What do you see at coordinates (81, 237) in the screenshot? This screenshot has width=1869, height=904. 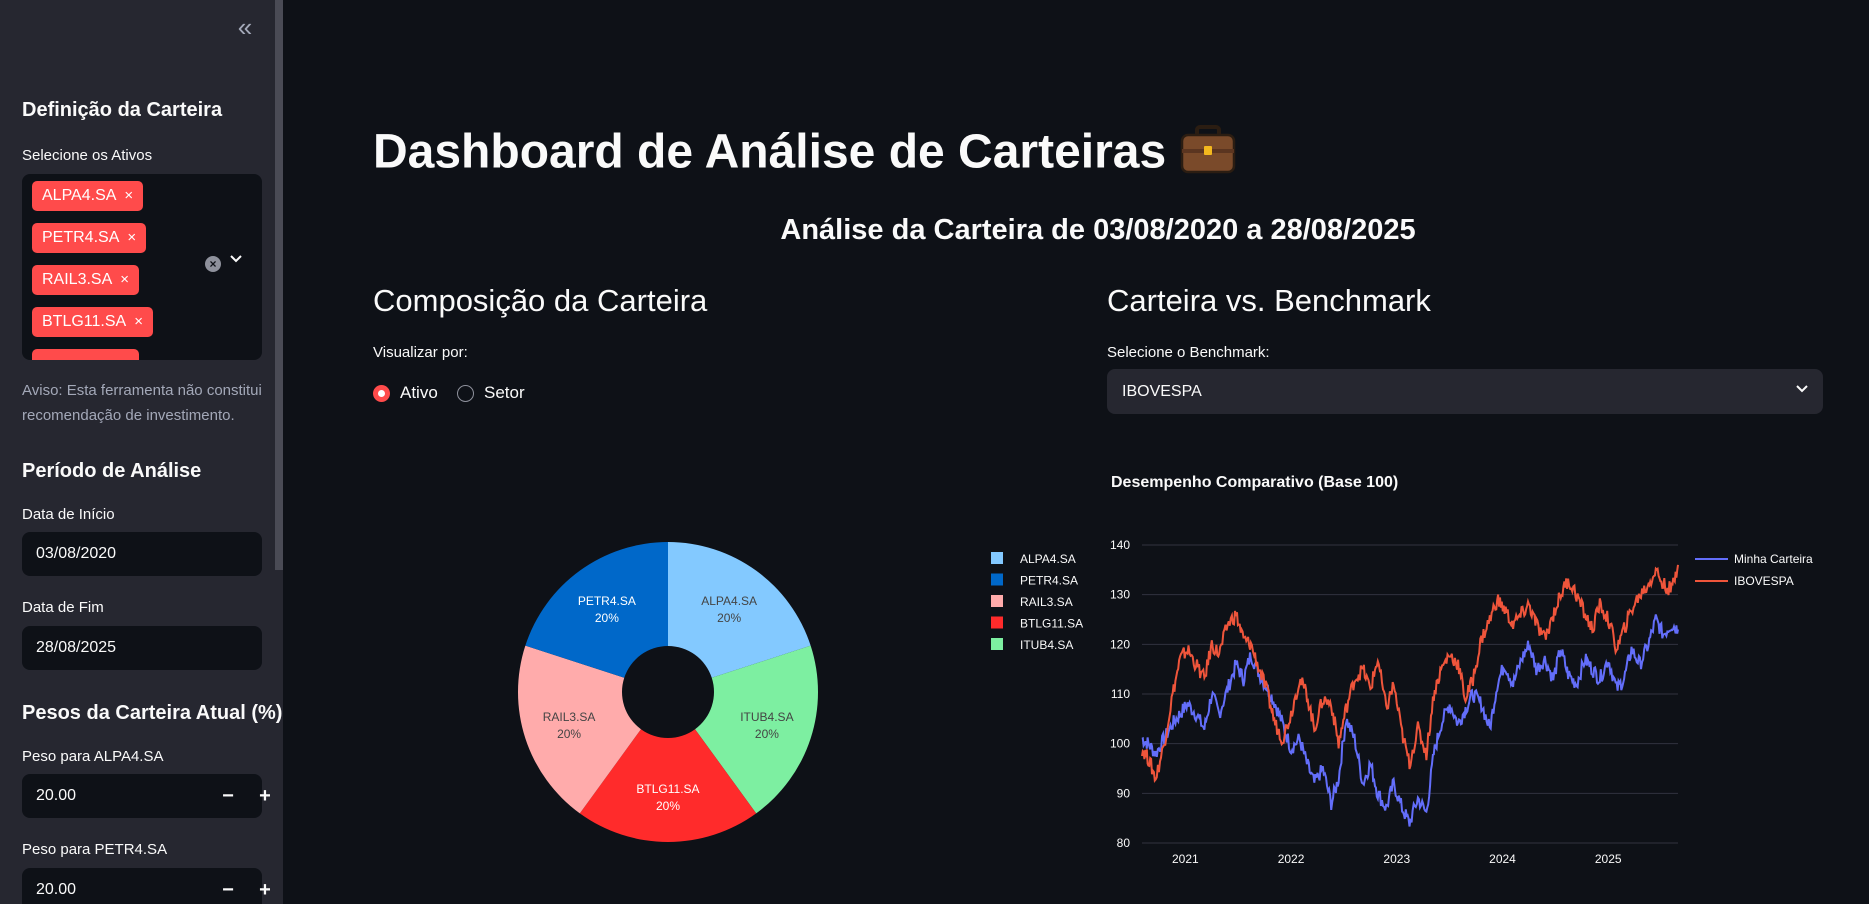 I see `asset-tag-label: PETR4.SA` at bounding box center [81, 237].